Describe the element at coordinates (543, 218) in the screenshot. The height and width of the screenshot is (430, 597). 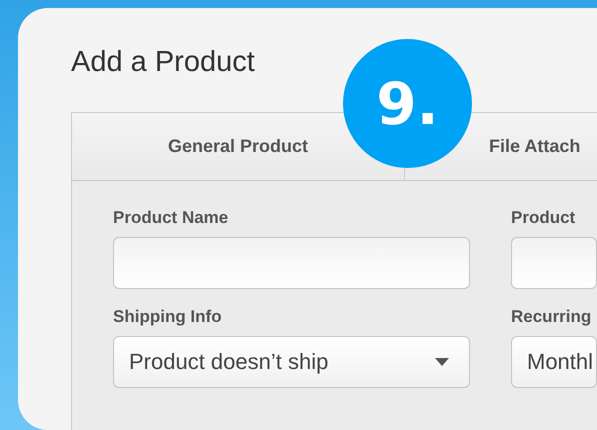
I see `field-label: Product` at that location.